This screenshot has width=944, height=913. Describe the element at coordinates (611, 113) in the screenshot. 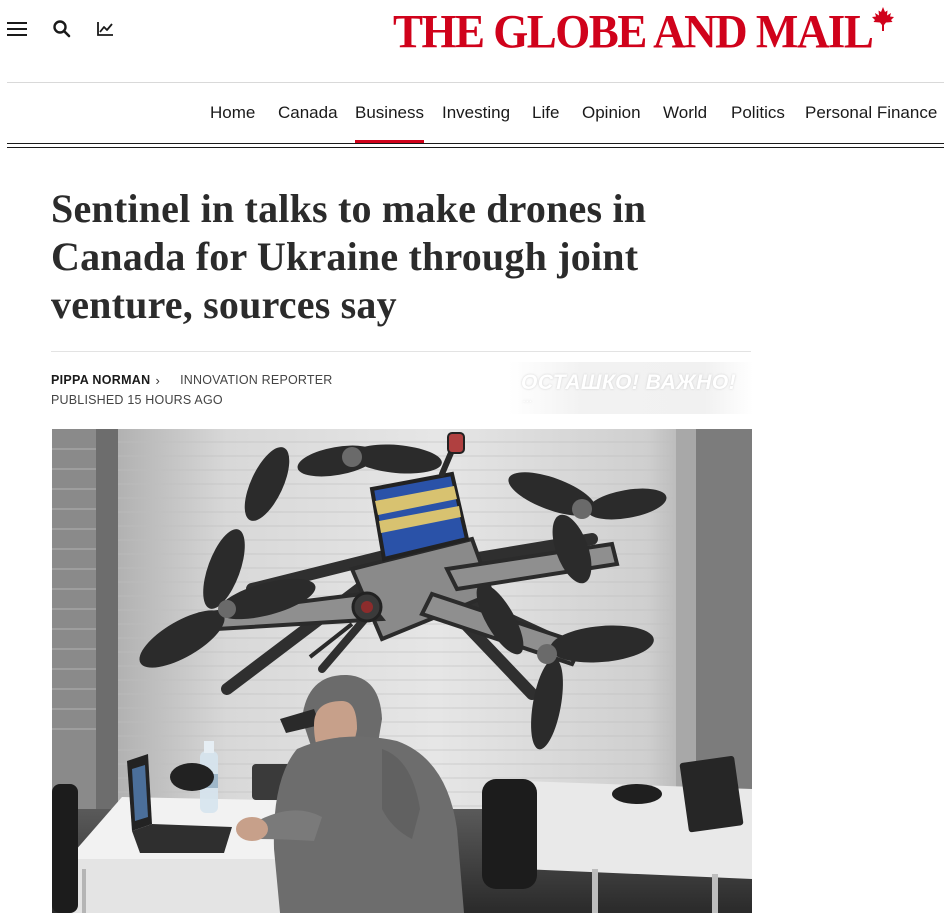

I see `nav-item-opinion: Opinion` at that location.